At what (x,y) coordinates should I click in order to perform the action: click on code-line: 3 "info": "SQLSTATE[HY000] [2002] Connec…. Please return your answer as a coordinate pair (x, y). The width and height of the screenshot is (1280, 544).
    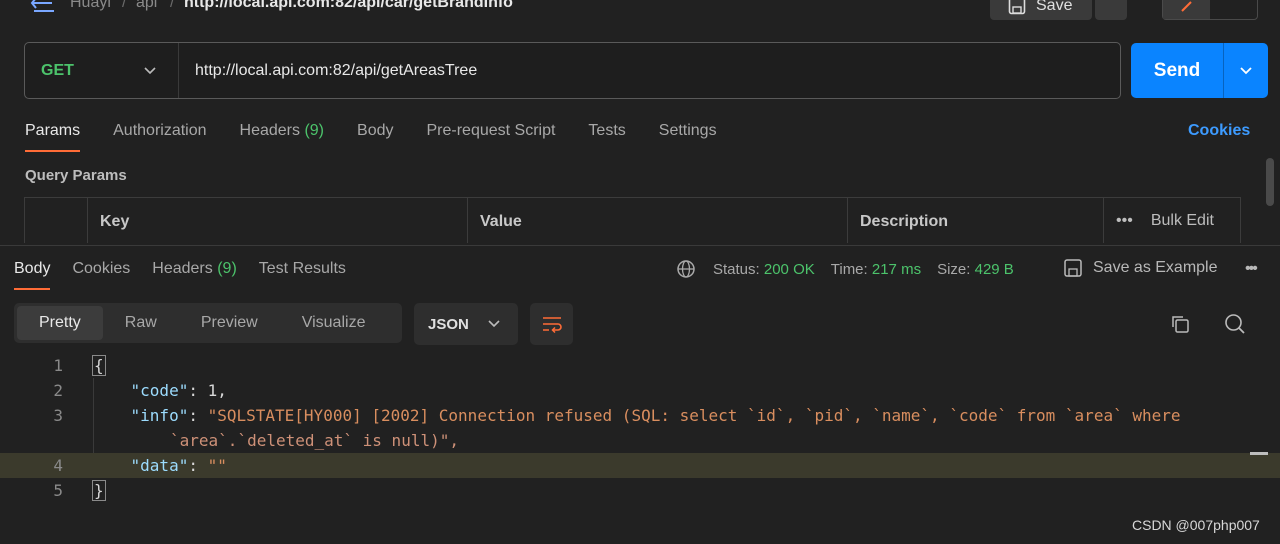
    Looking at the image, I should click on (640, 428).